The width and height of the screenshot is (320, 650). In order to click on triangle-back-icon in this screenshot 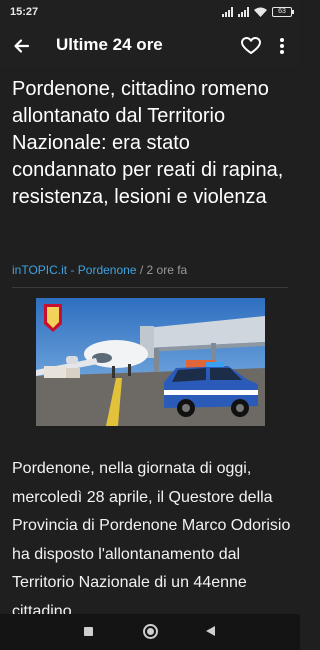, I will do `click(210, 631)`.